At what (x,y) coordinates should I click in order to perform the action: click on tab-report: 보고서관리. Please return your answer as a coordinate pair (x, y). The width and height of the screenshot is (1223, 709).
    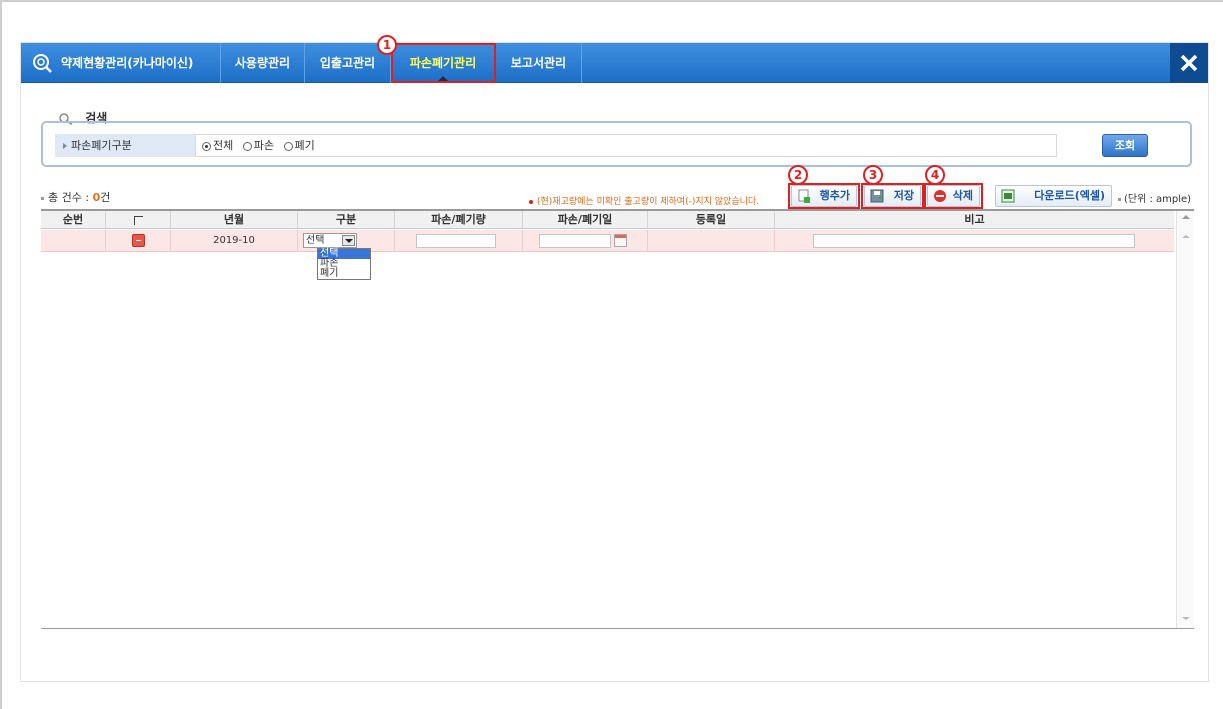
    Looking at the image, I should click on (539, 63).